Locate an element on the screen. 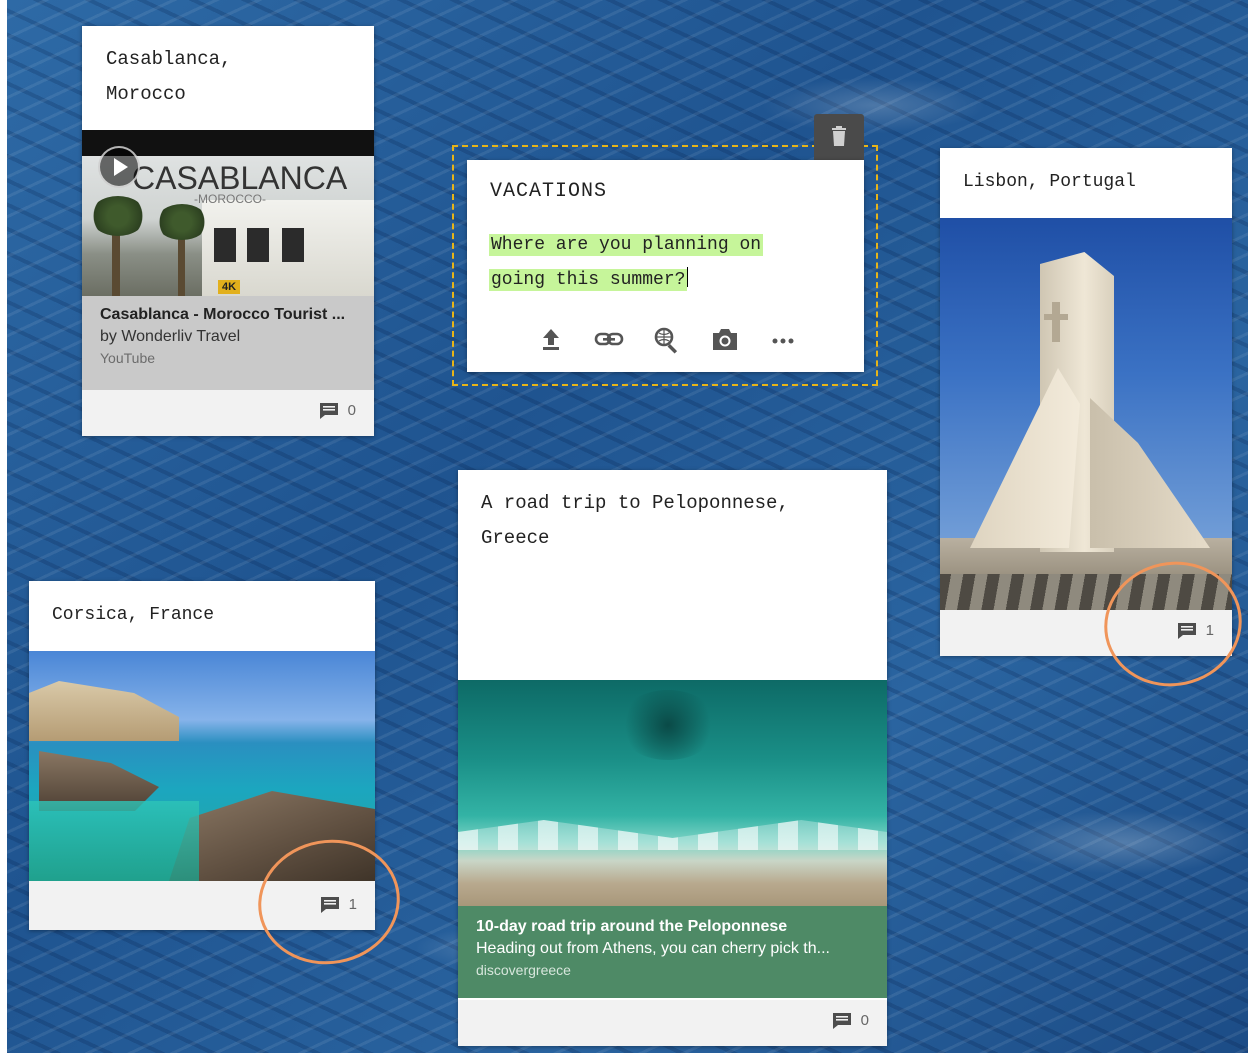  coast-image is located at coordinates (202, 766).